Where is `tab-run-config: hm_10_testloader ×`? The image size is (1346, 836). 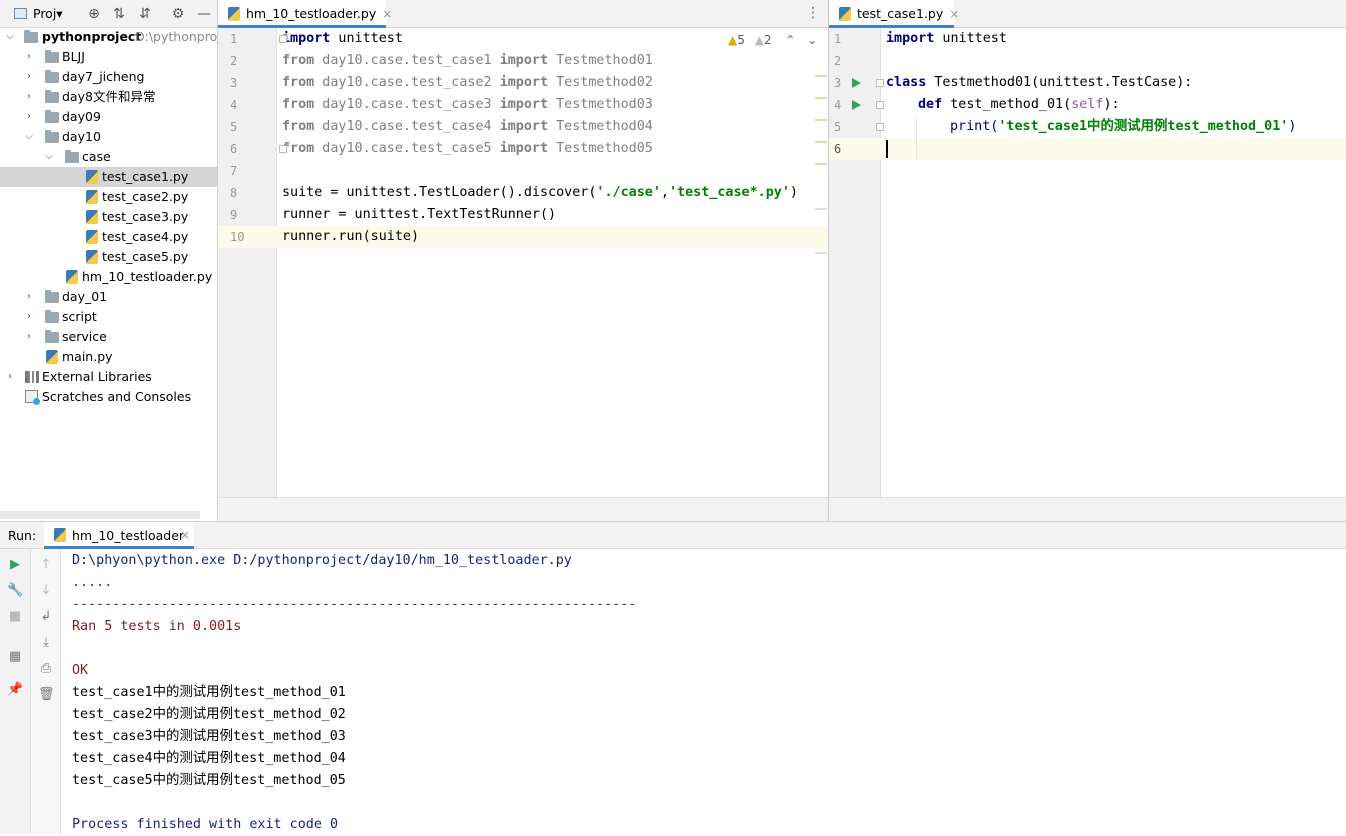
tab-run-config: hm_10_testloader × is located at coordinates (119, 535).